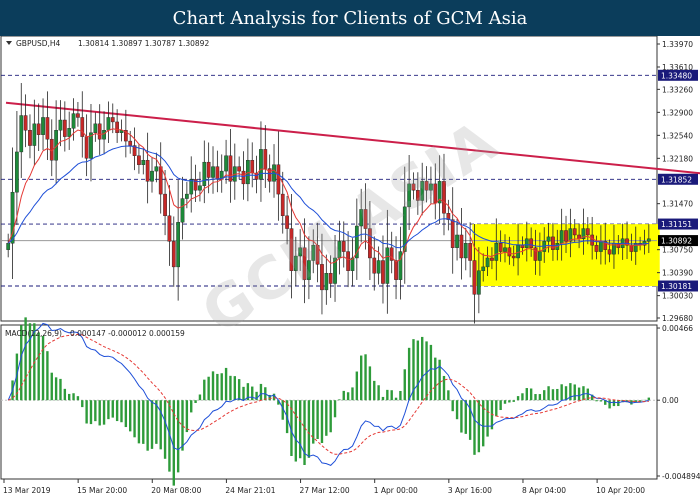 The height and width of the screenshot is (500, 700). I want to click on x-tick-label: 13 Mar 2019, so click(27, 490).